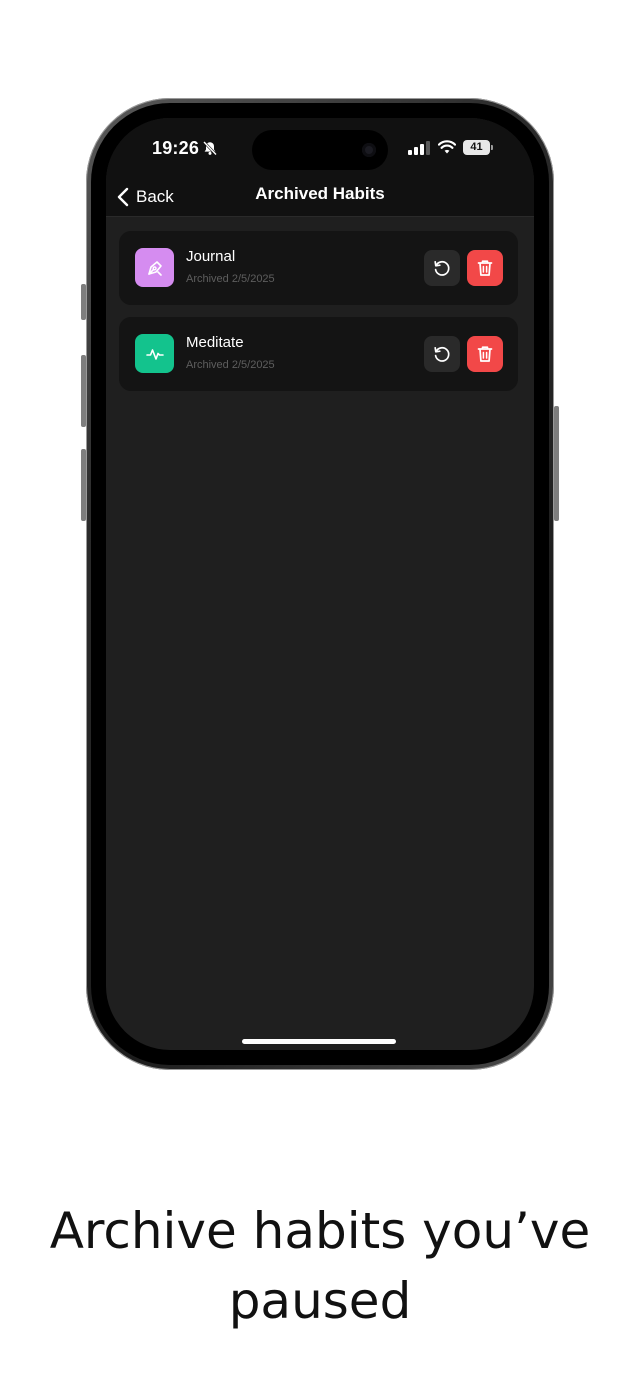 This screenshot has height=1385, width=640. Describe the element at coordinates (319, 1041) in the screenshot. I see `home-indicator` at that location.